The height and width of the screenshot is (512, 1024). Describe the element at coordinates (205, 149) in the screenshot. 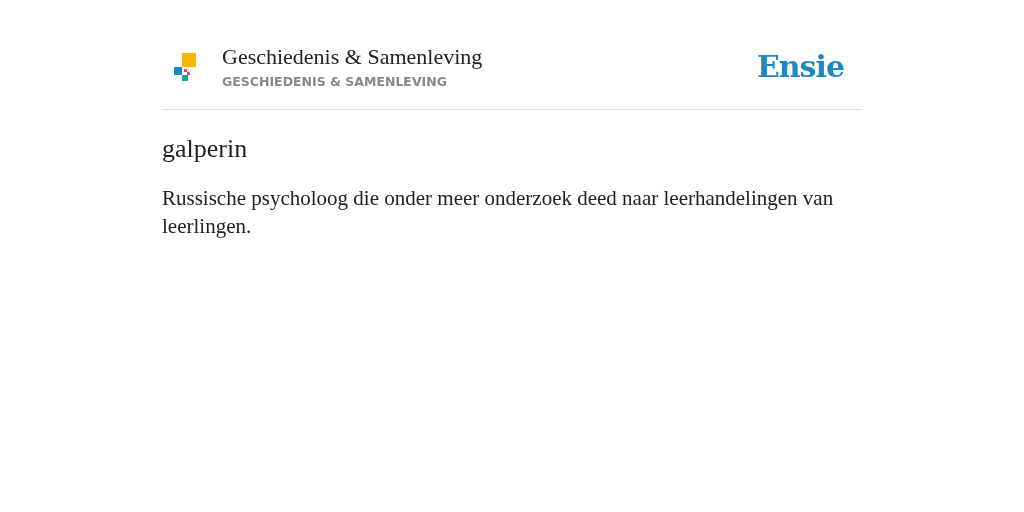

I see `entry-term: galperin` at that location.